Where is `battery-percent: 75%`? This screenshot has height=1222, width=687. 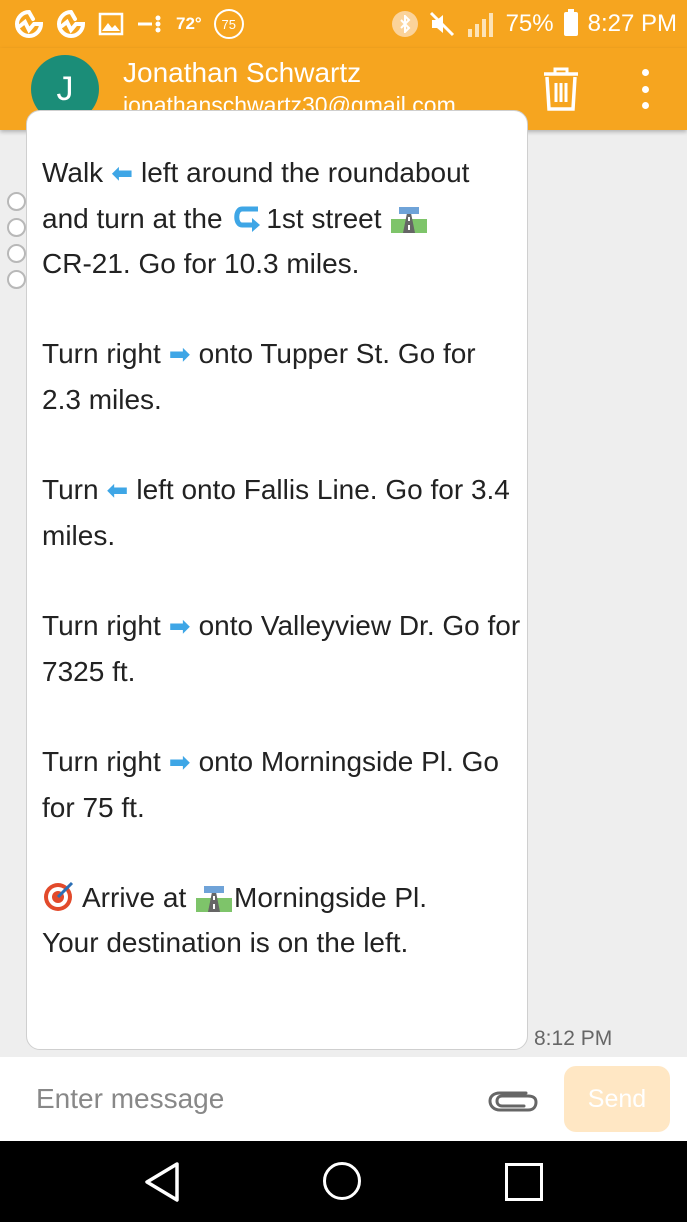 battery-percent: 75% is located at coordinates (529, 23).